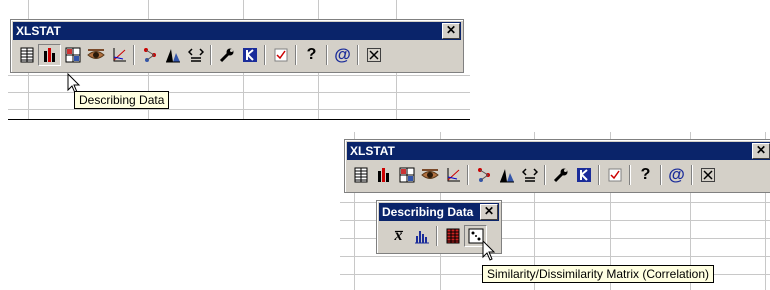  What do you see at coordinates (122, 100) in the screenshot?
I see `tooltip: Describing Data` at bounding box center [122, 100].